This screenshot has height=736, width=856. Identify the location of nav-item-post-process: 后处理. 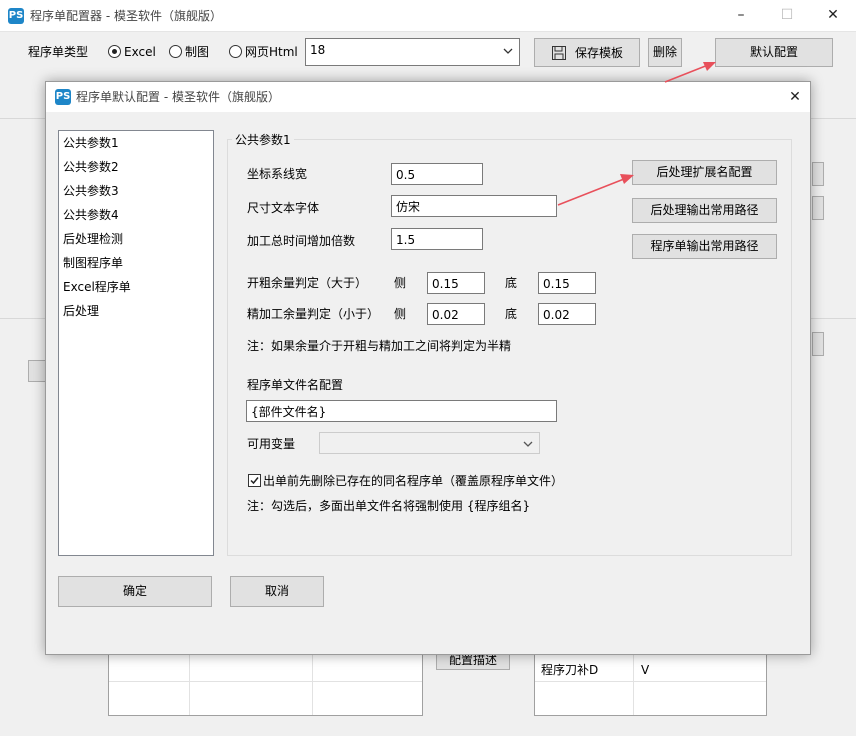
(136, 311).